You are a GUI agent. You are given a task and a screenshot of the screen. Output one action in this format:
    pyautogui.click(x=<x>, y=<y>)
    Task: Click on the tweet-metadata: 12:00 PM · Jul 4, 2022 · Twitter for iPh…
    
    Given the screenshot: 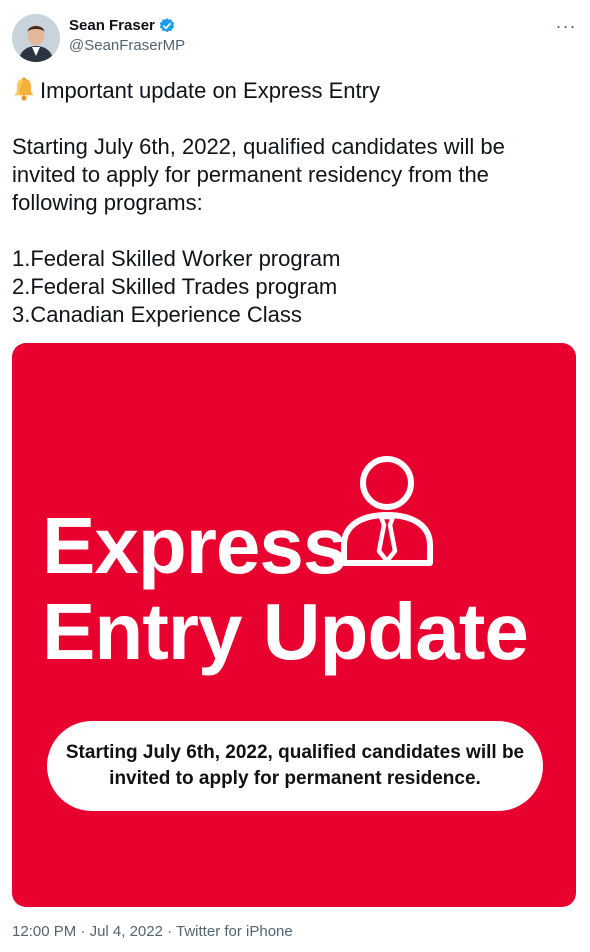 What is the action you would take?
    pyautogui.click(x=152, y=932)
    